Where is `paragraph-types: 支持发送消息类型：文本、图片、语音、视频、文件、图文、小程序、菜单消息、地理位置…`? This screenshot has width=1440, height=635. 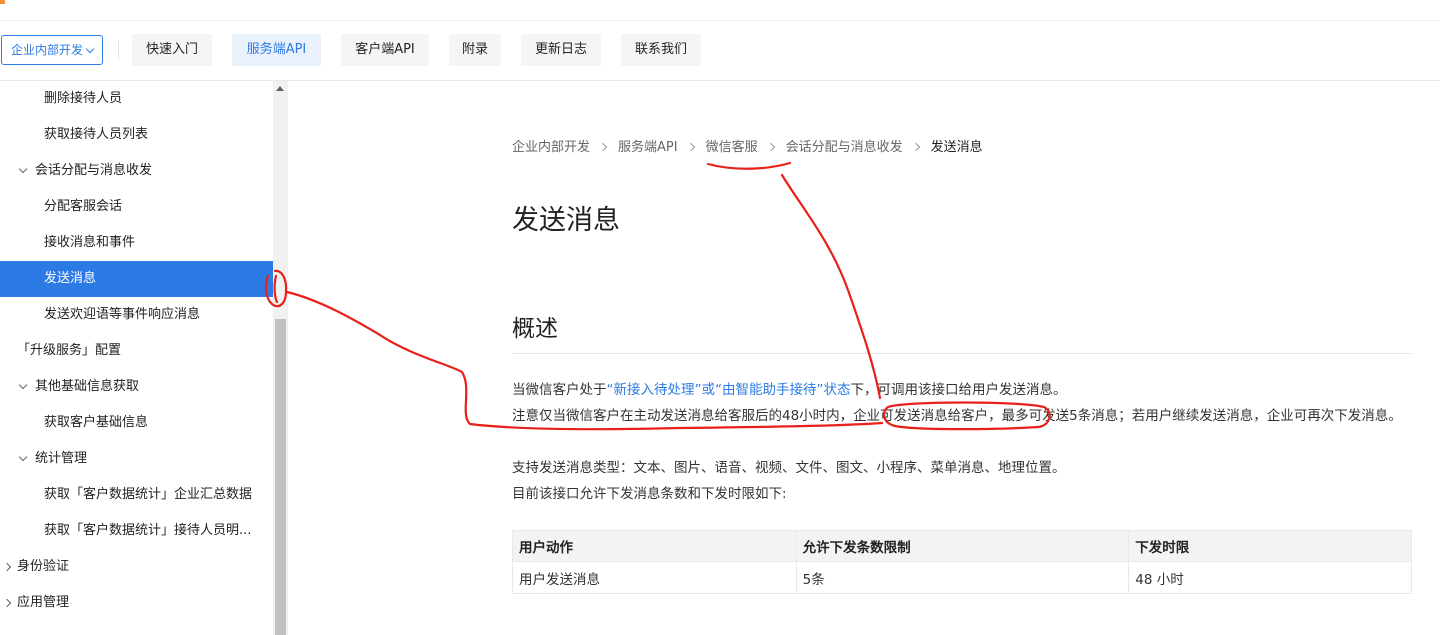
paragraph-types: 支持发送消息类型：文本、图片、语音、视频、文件、图文、小程序、菜单消息、地理位置… is located at coordinates (789, 468).